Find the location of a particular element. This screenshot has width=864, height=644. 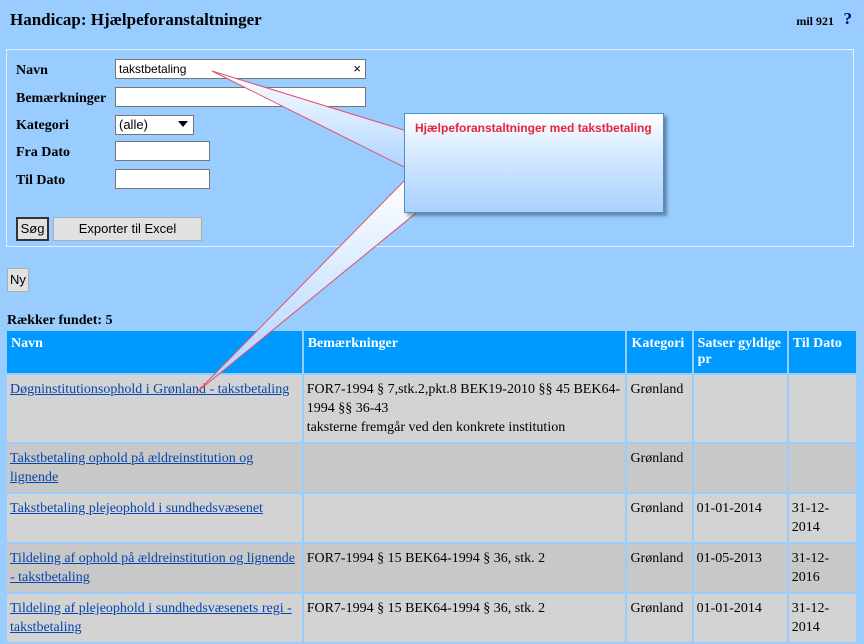

app-code: mil 921 is located at coordinates (815, 21).